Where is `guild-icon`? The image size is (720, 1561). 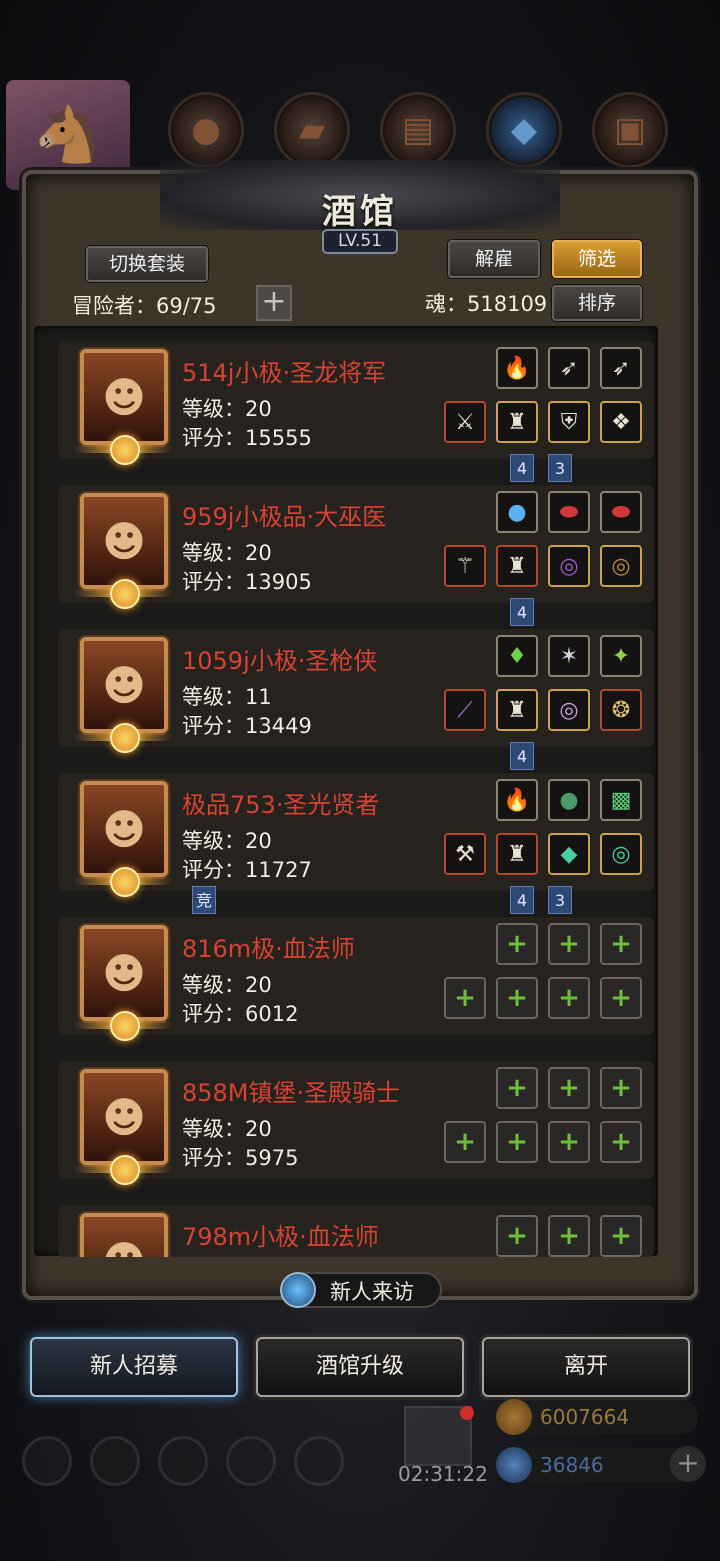
guild-icon is located at coordinates (319, 1461).